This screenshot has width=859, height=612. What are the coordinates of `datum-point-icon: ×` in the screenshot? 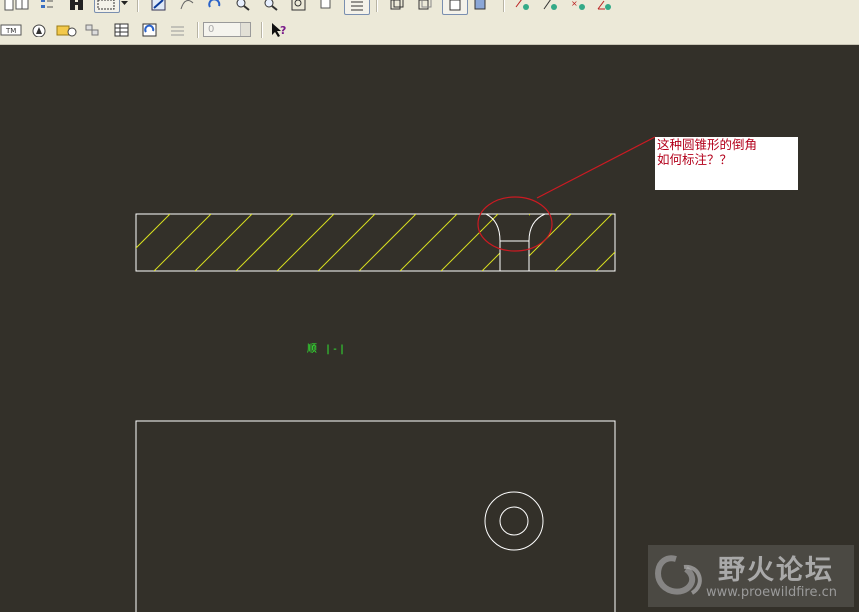 It's located at (579, 6).